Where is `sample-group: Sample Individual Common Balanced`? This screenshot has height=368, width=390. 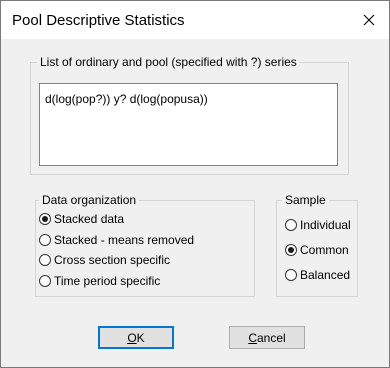
sample-group: Sample Individual Common Balanced is located at coordinates (317, 245).